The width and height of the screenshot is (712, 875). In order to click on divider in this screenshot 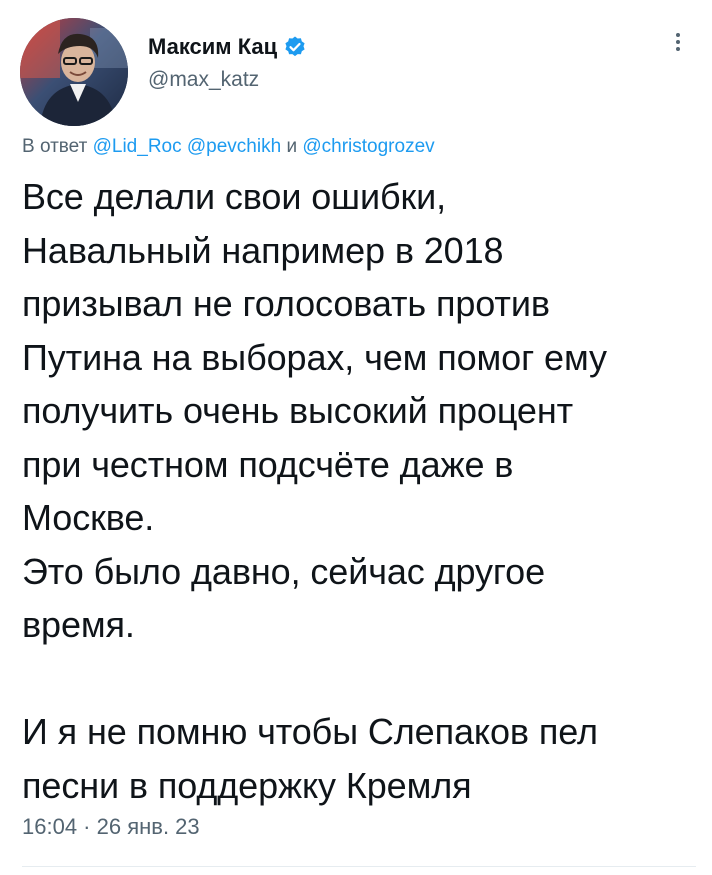, I will do `click(359, 866)`.